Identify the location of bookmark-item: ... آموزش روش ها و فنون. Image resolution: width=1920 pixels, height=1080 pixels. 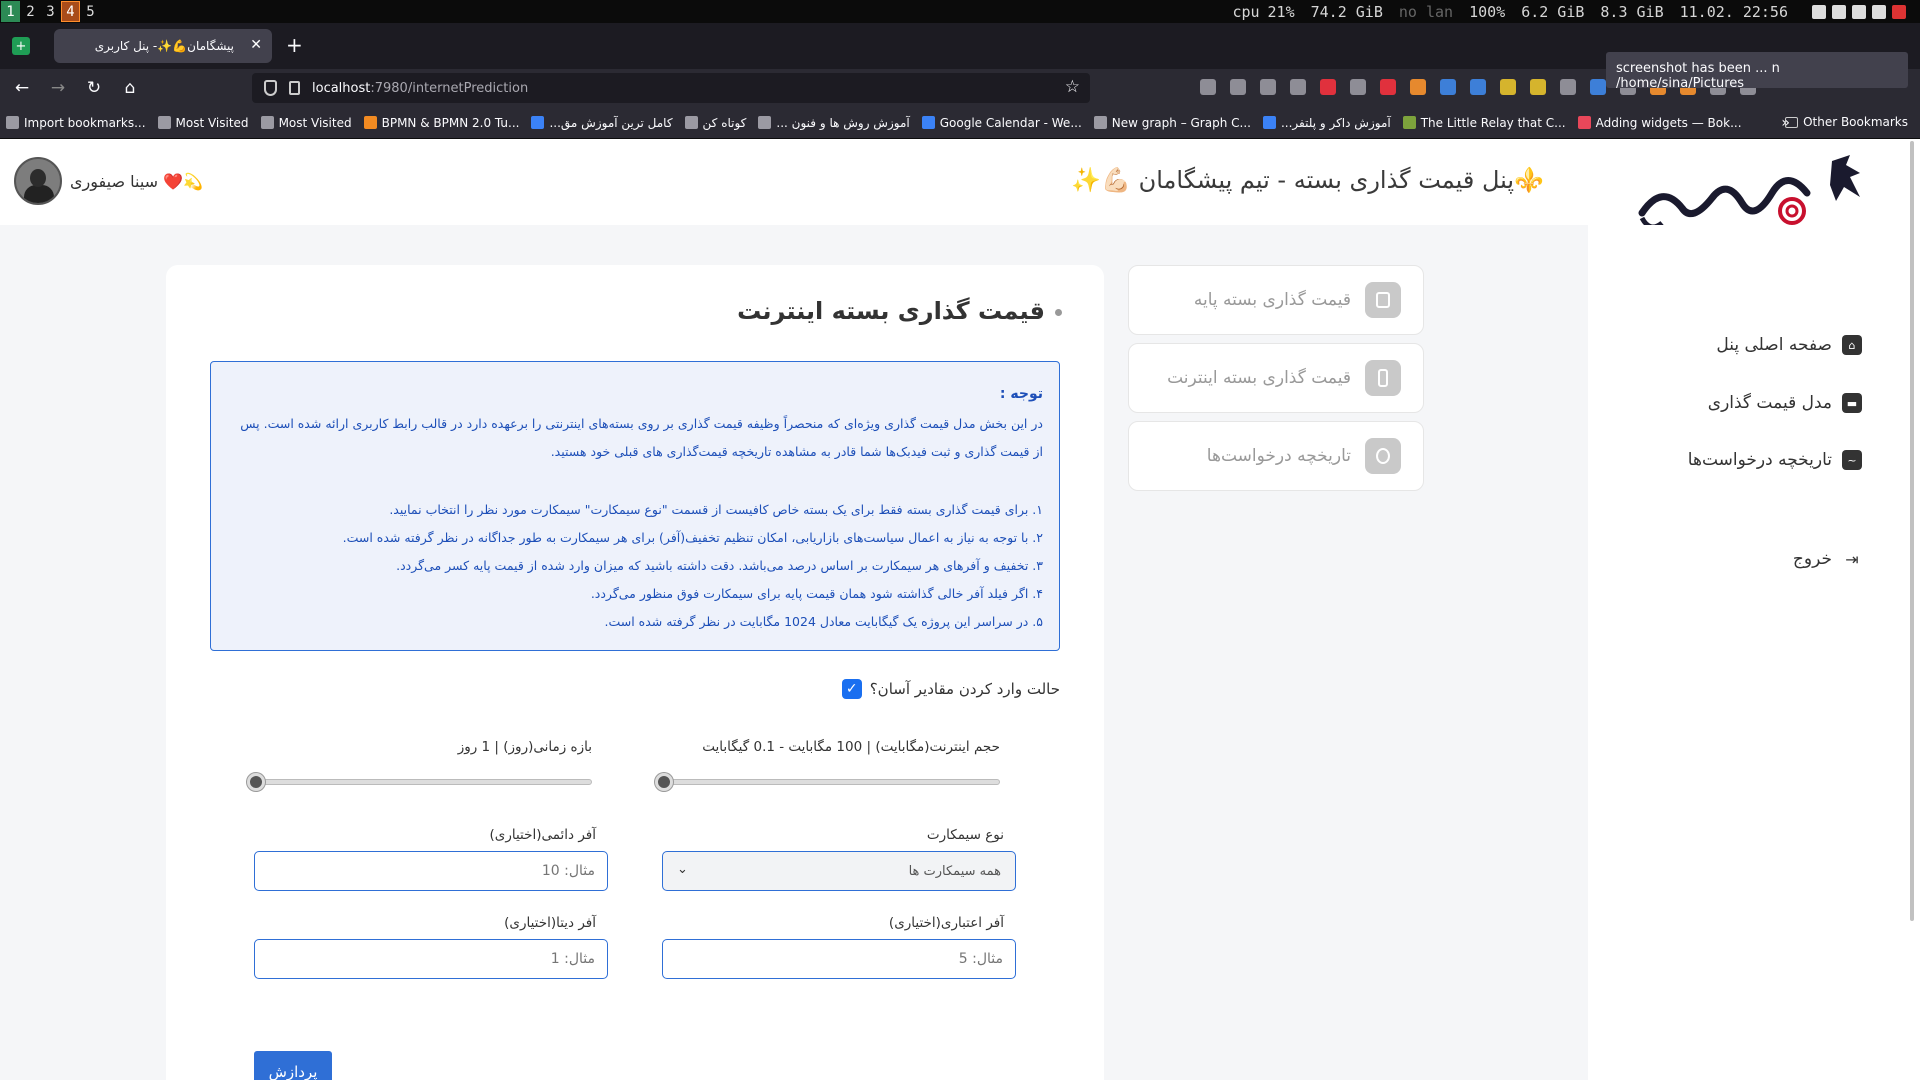
(833, 123).